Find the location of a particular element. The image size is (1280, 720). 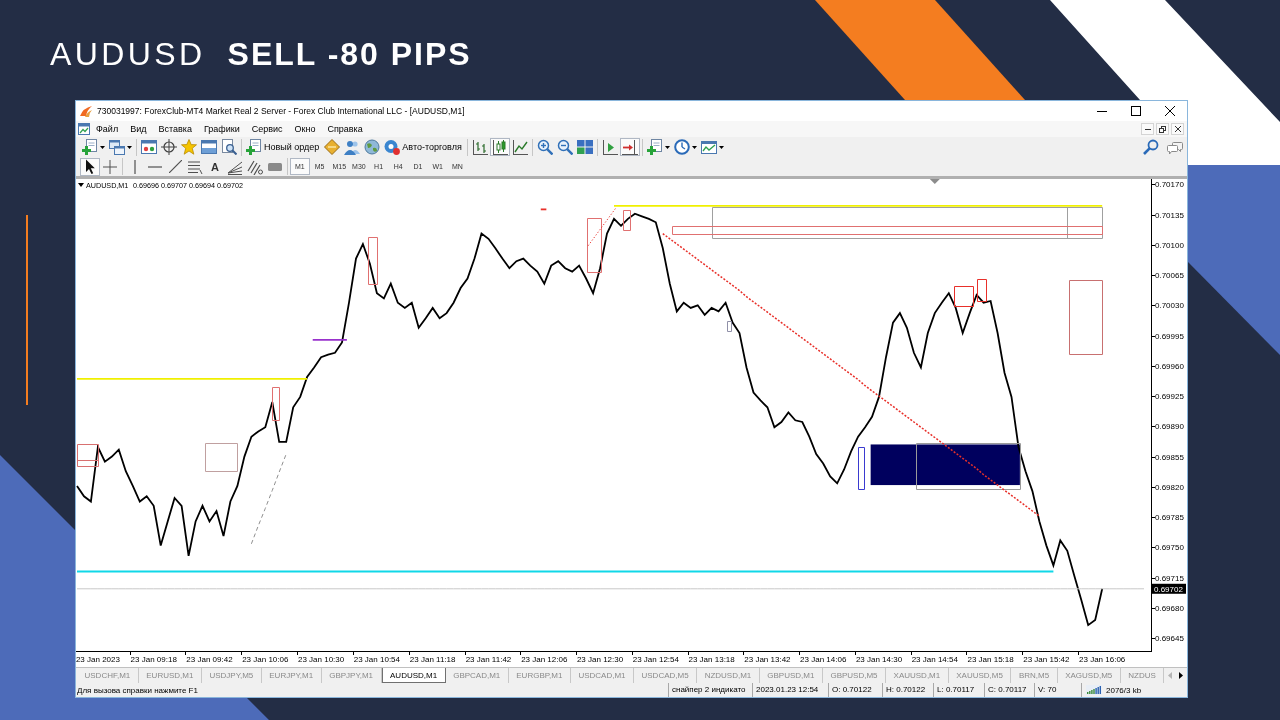

dotted-line is located at coordinates (602, 227).